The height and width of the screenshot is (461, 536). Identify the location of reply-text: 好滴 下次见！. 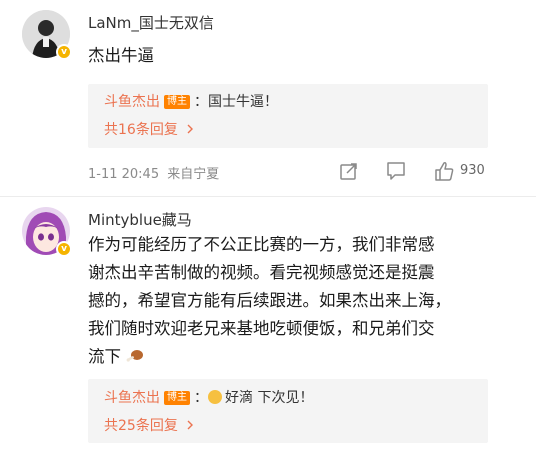
(269, 398).